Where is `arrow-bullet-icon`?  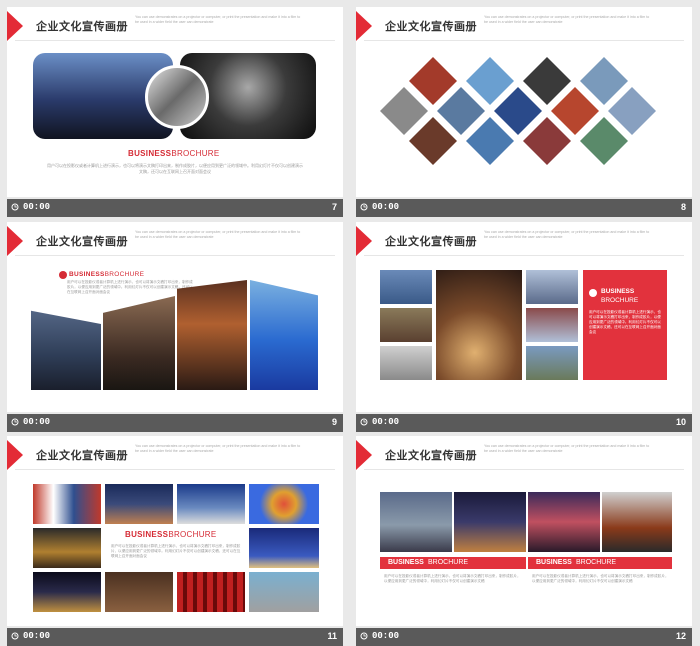 arrow-bullet-icon is located at coordinates (593, 293).